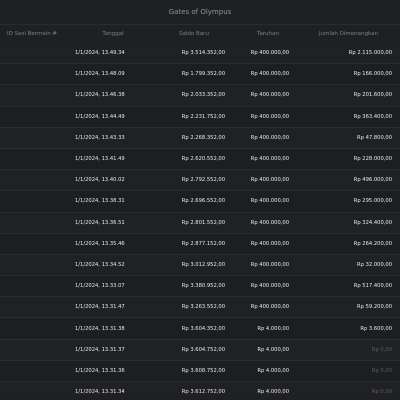  I want to click on balance-cell: Rp 3.608.752,00, so click(203, 370).